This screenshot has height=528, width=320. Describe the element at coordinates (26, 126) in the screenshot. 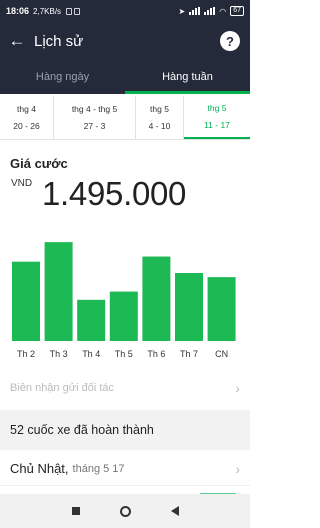

I see `week-days: 20 - 26` at that location.